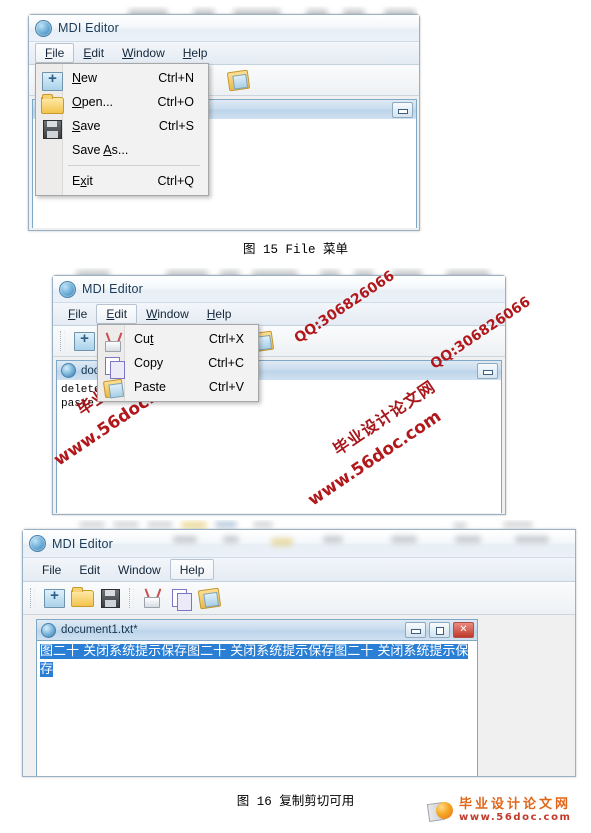  I want to click on menu-item-open: Open... Ctrl+O, so click(122, 102).